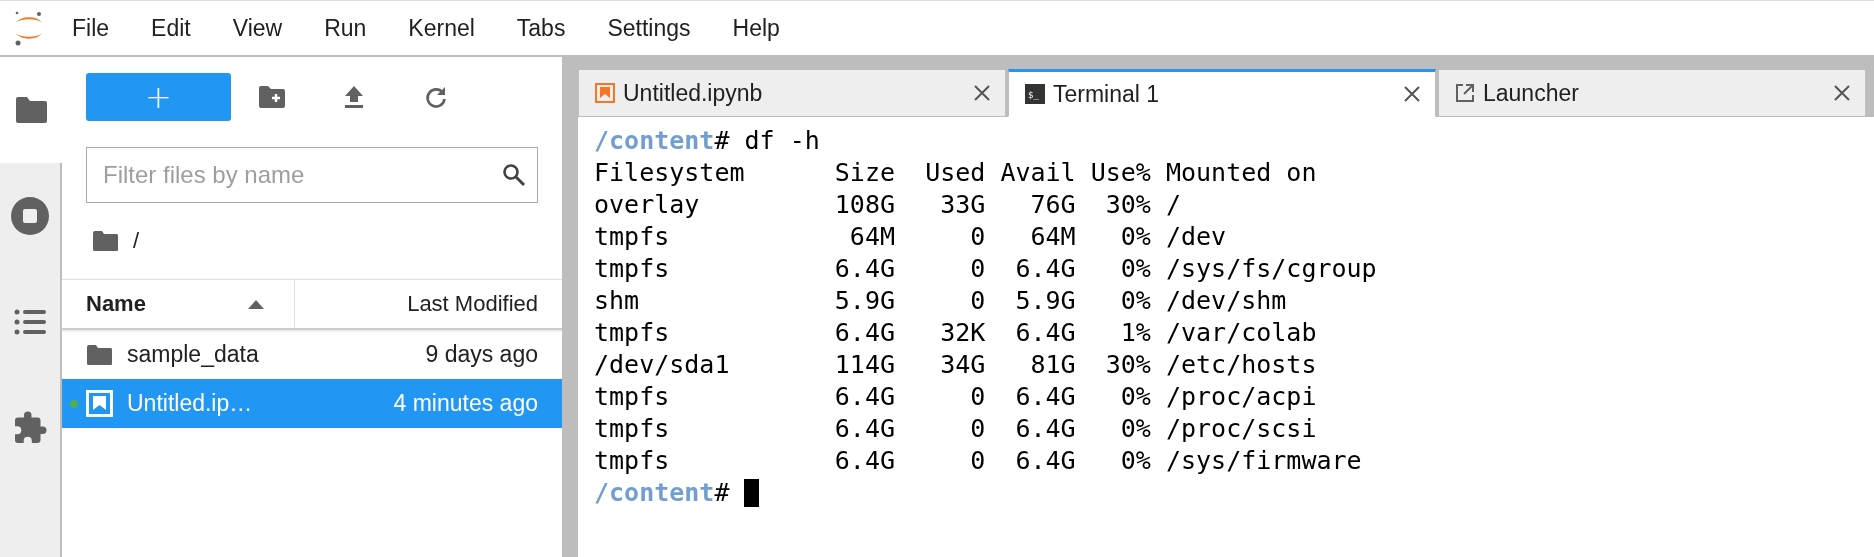  Describe the element at coordinates (465, 403) in the screenshot. I see `modified-time: 4 minutes ago` at that location.